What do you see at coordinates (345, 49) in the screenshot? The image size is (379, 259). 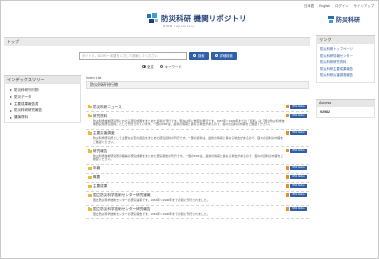 I see `sidebar-link: 防災科研トップページ` at bounding box center [345, 49].